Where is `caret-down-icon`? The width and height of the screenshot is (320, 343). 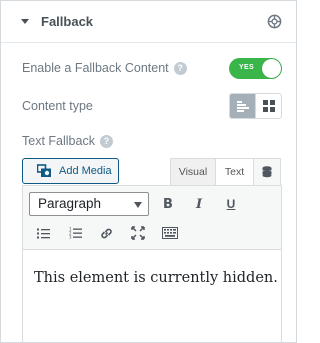 caret-down-icon is located at coordinates (25, 21).